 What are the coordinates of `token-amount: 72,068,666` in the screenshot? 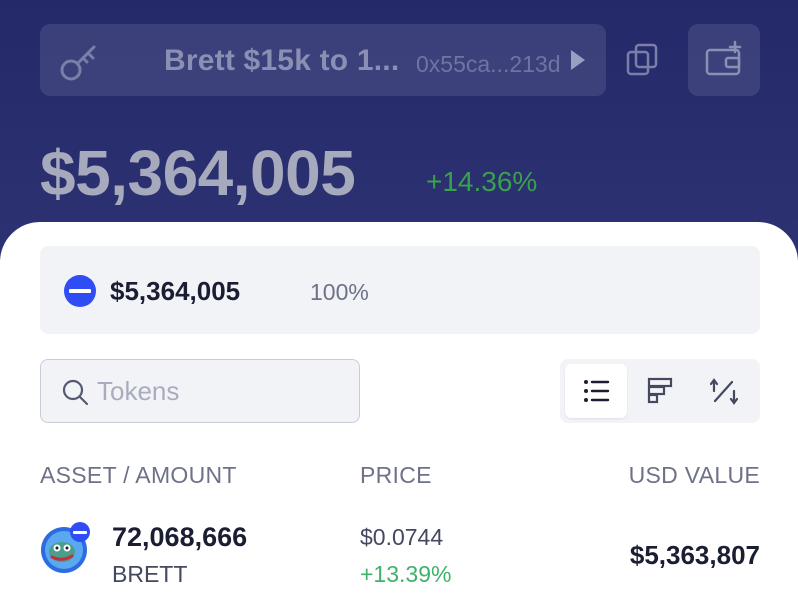 It's located at (180, 537).